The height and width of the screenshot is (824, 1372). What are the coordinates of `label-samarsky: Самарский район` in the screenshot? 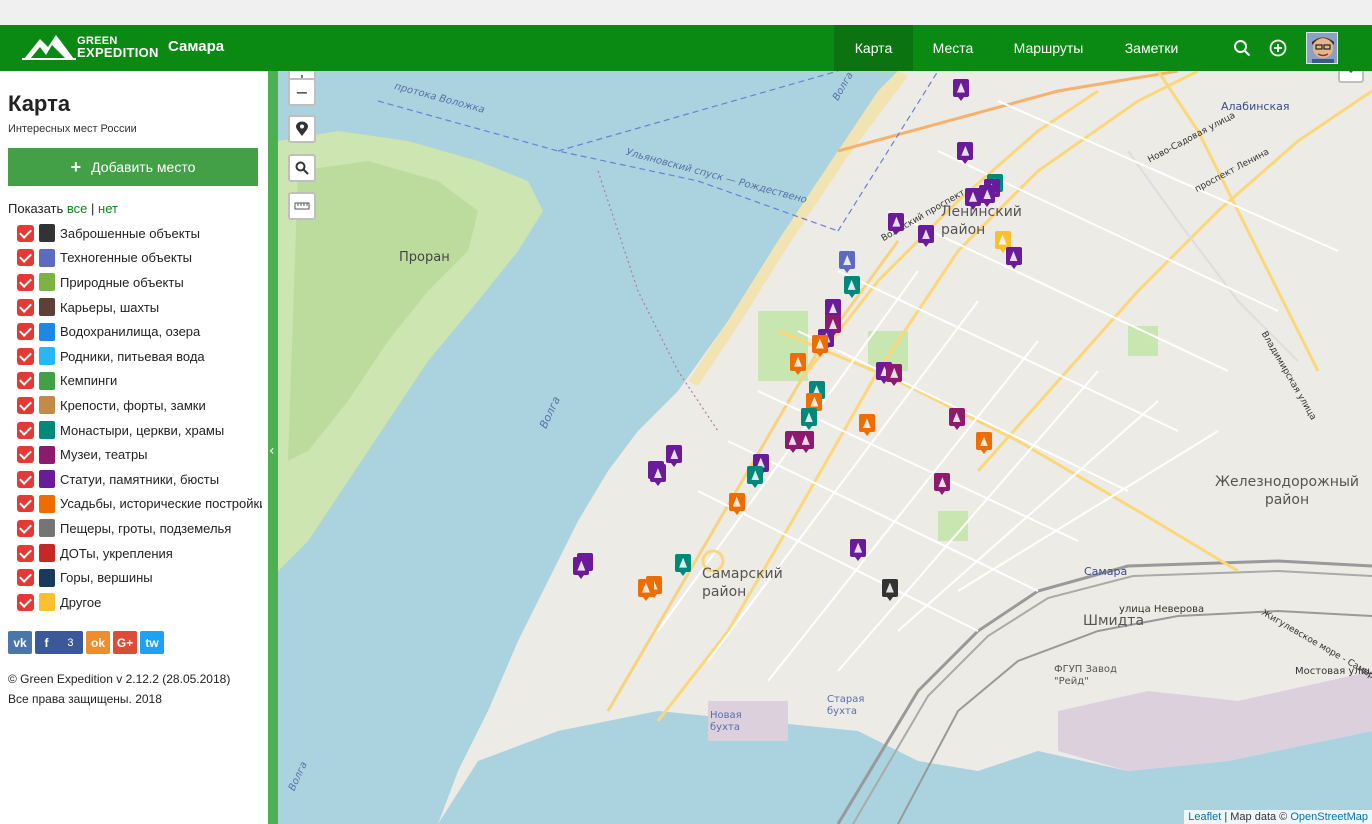 It's located at (742, 583).